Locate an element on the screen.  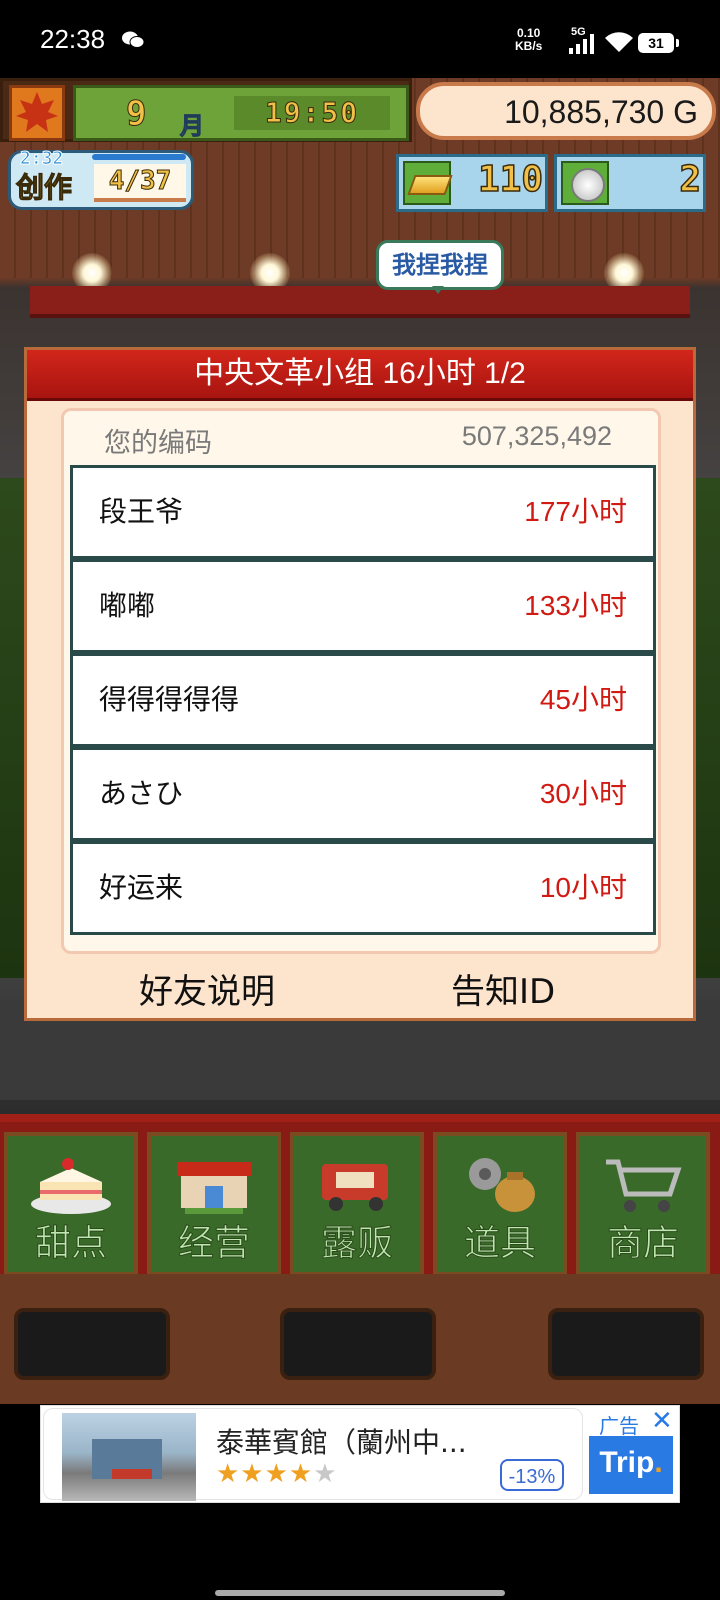
money-panel: 10,885,730 G is located at coordinates (566, 111).